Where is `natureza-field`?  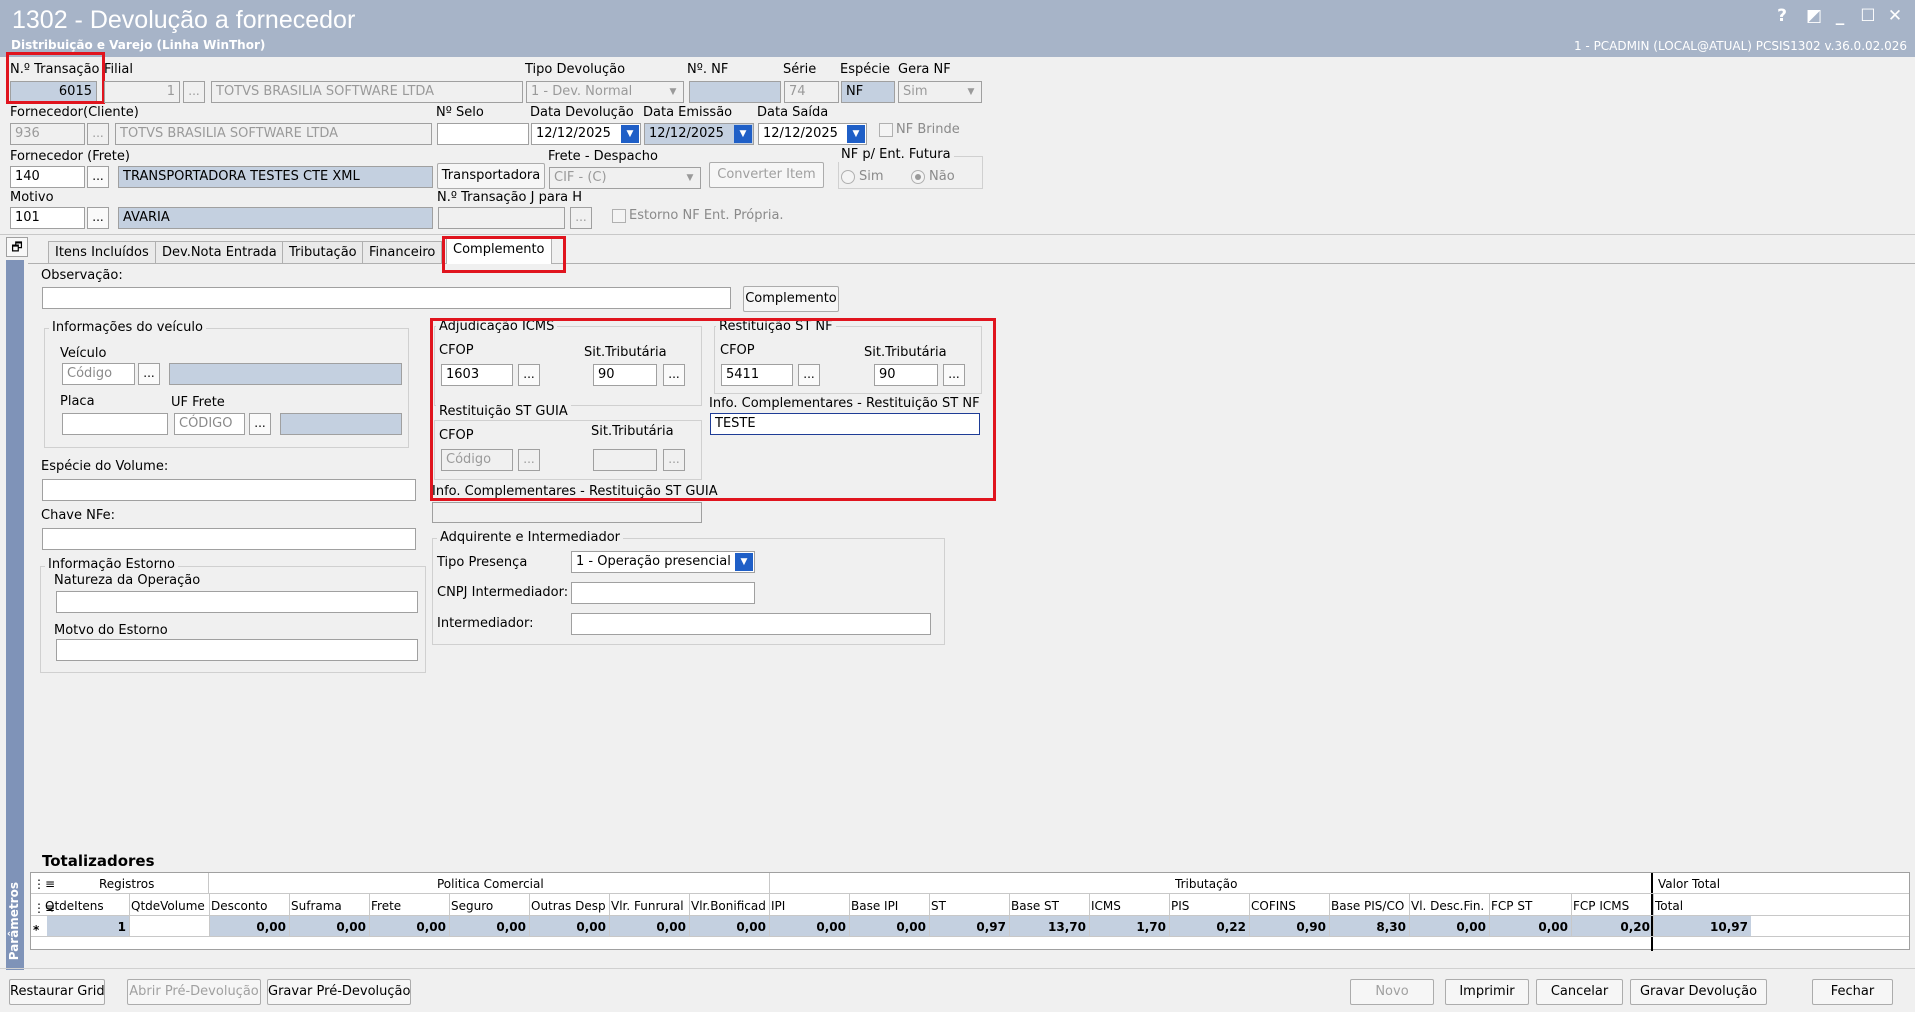 natureza-field is located at coordinates (237, 602).